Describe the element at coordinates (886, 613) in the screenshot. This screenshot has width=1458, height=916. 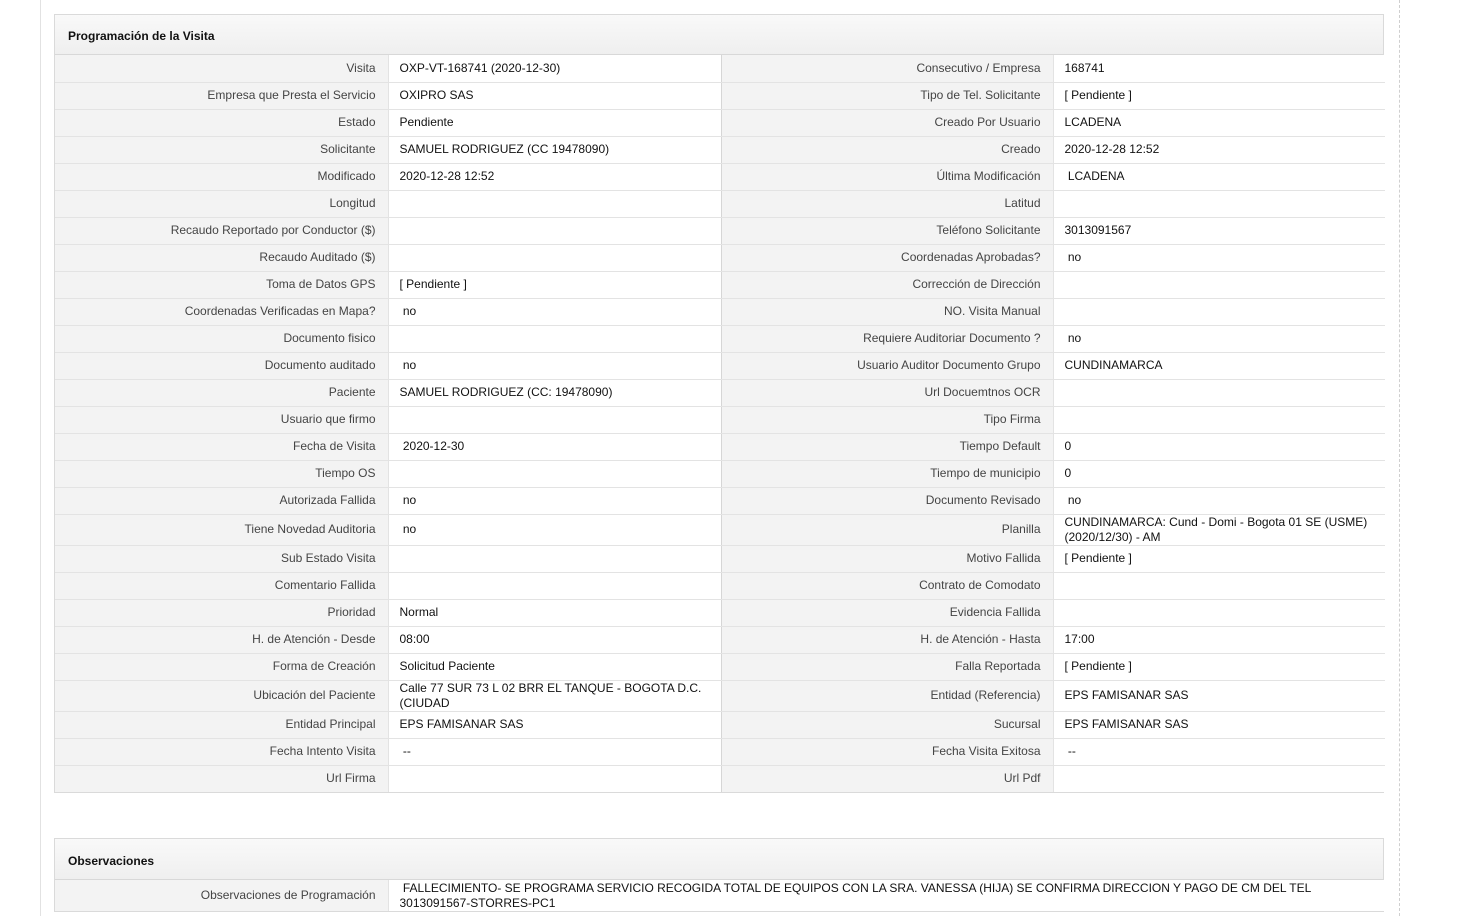
I see `field-label: Evidencia Fallida` at that location.